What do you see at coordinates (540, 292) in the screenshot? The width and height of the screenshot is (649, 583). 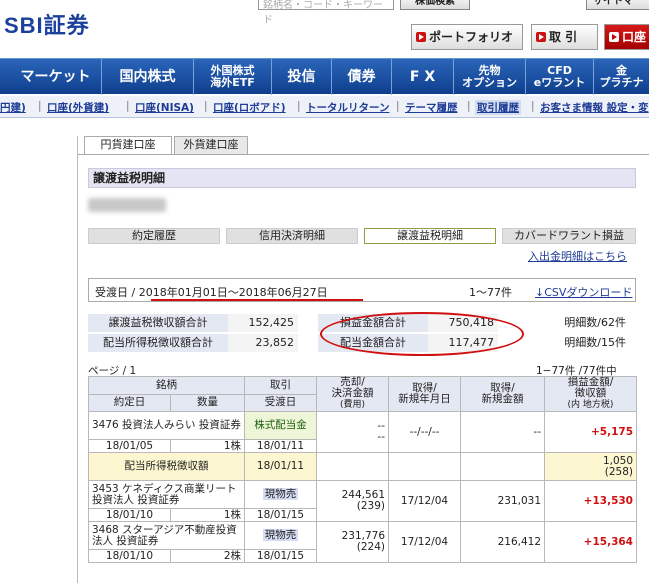 I see `download-arrow-icon: ↓` at bounding box center [540, 292].